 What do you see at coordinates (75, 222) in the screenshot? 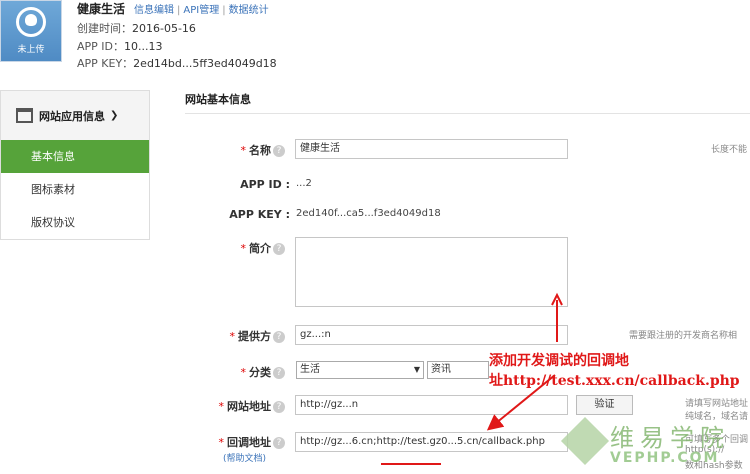
I see `sidebar-item-copyright: 版权协议` at bounding box center [75, 222].